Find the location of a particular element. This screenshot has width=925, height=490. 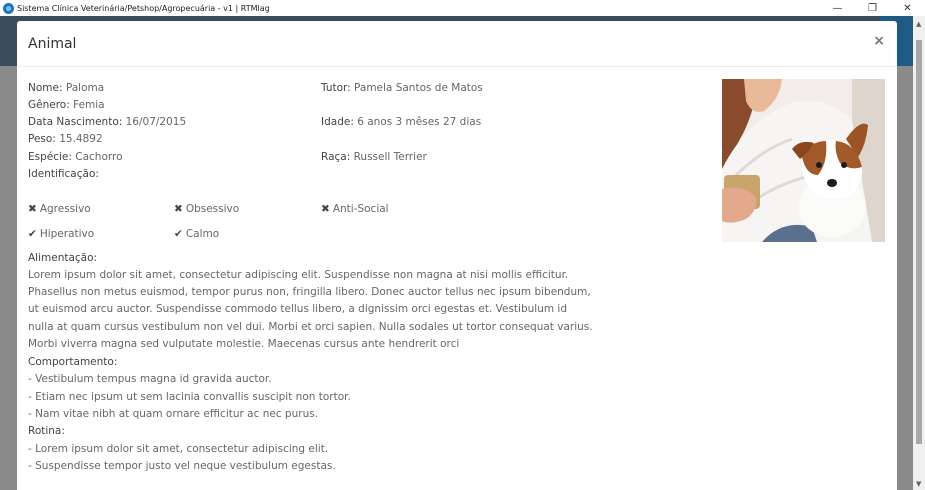

window-close-button: ✕ is located at coordinates (907, 8).